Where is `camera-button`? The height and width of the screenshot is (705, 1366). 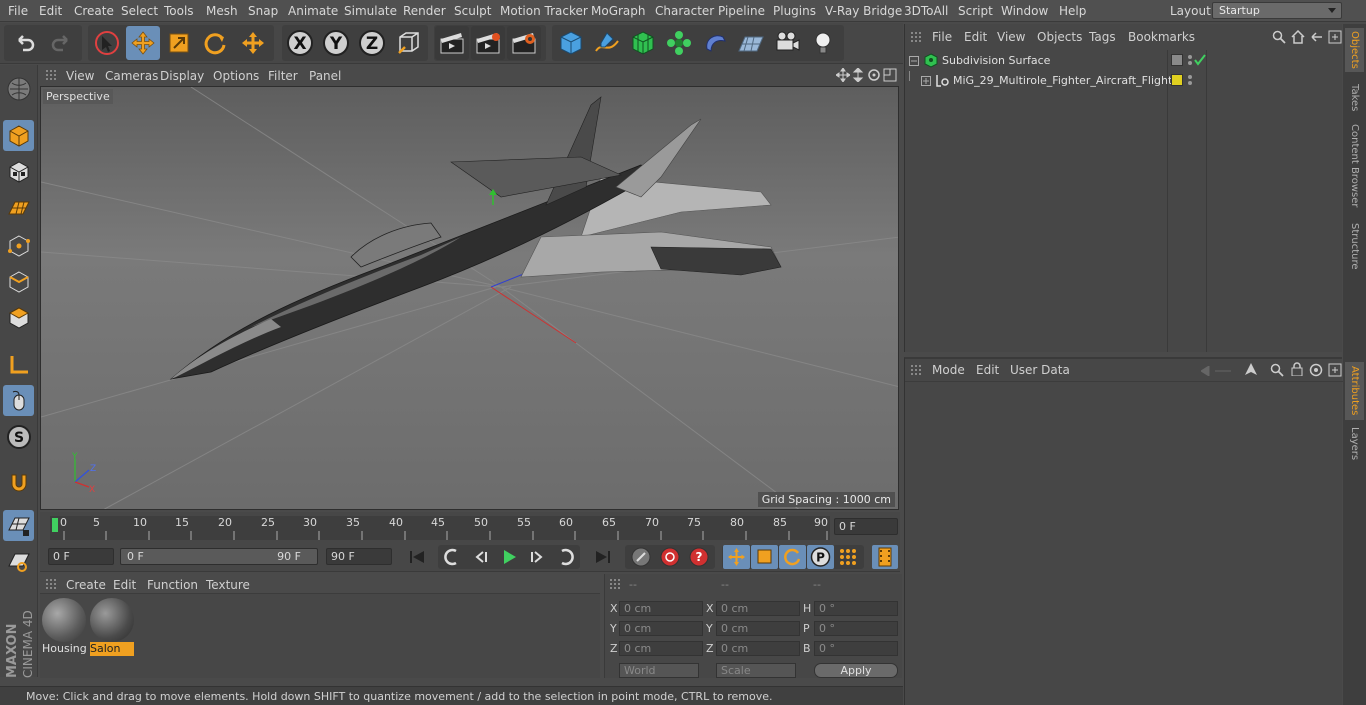 camera-button is located at coordinates (787, 43).